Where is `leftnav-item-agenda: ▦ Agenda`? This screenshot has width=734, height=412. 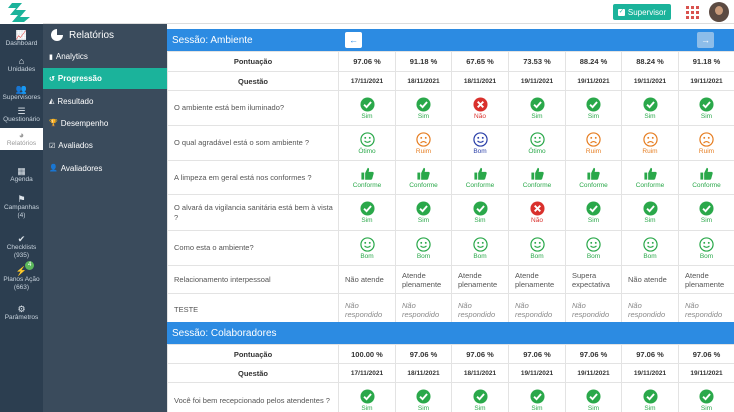 leftnav-item-agenda: ▦ Agenda is located at coordinates (21, 175).